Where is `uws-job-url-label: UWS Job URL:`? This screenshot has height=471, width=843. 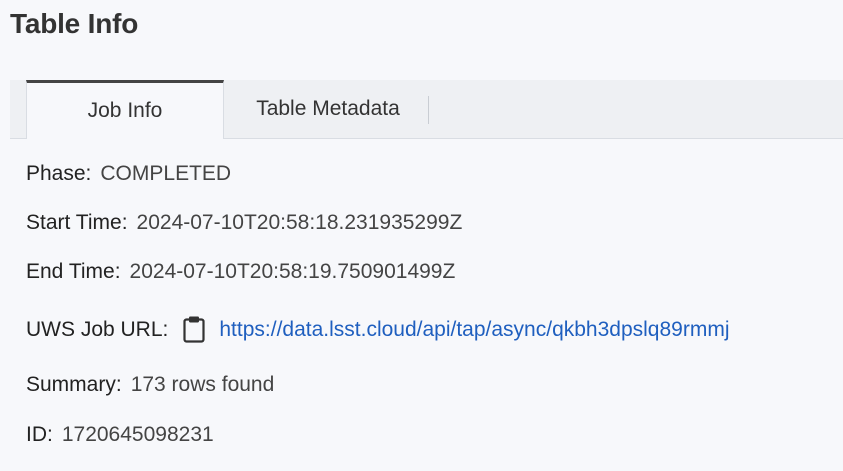
uws-job-url-label: UWS Job URL: is located at coordinates (97, 329).